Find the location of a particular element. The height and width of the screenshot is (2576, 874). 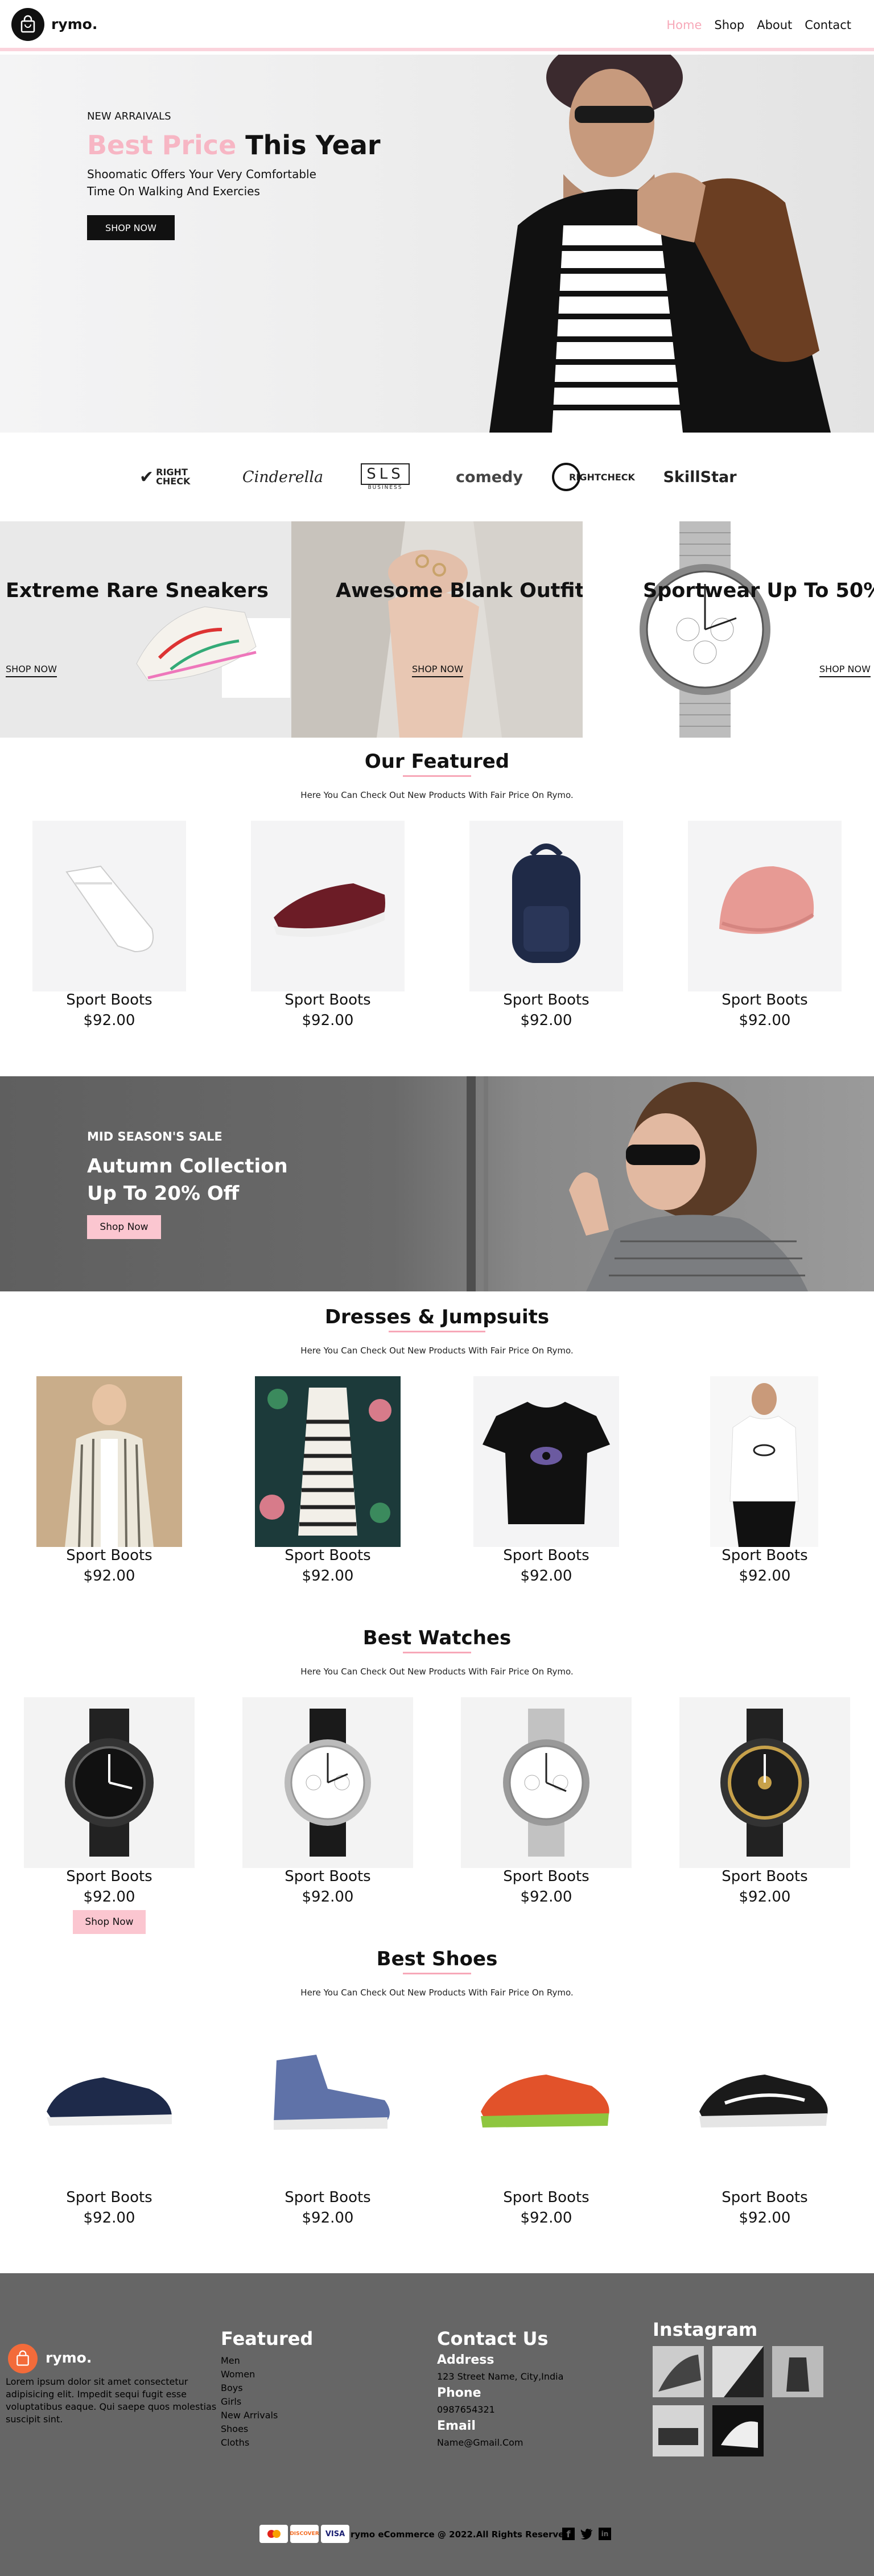

footer-phone-label: Phone is located at coordinates (459, 2393).